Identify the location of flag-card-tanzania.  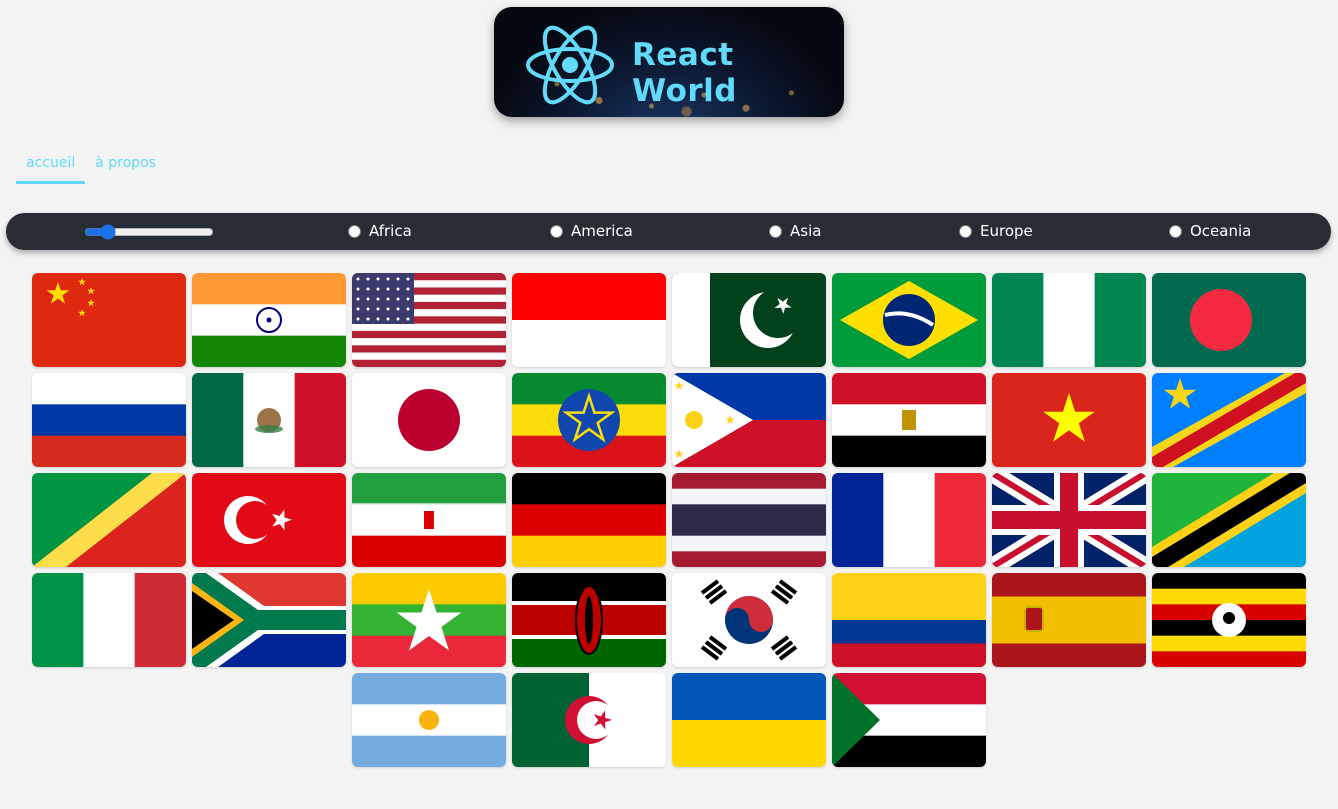
(1229, 520).